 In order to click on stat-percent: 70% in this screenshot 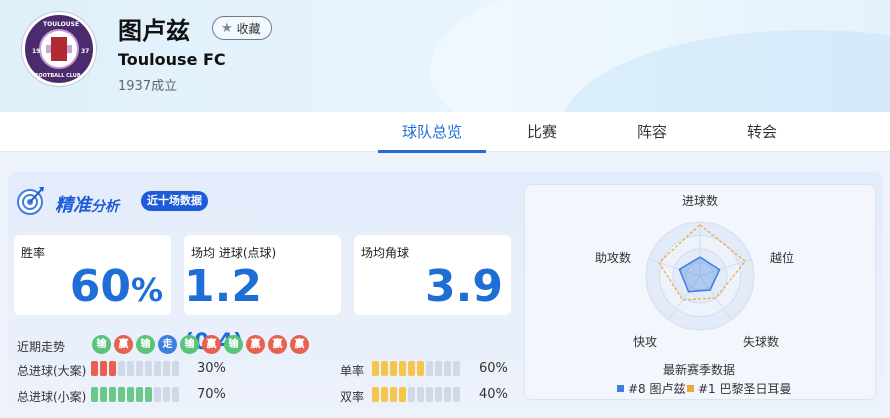, I will do `click(211, 394)`.